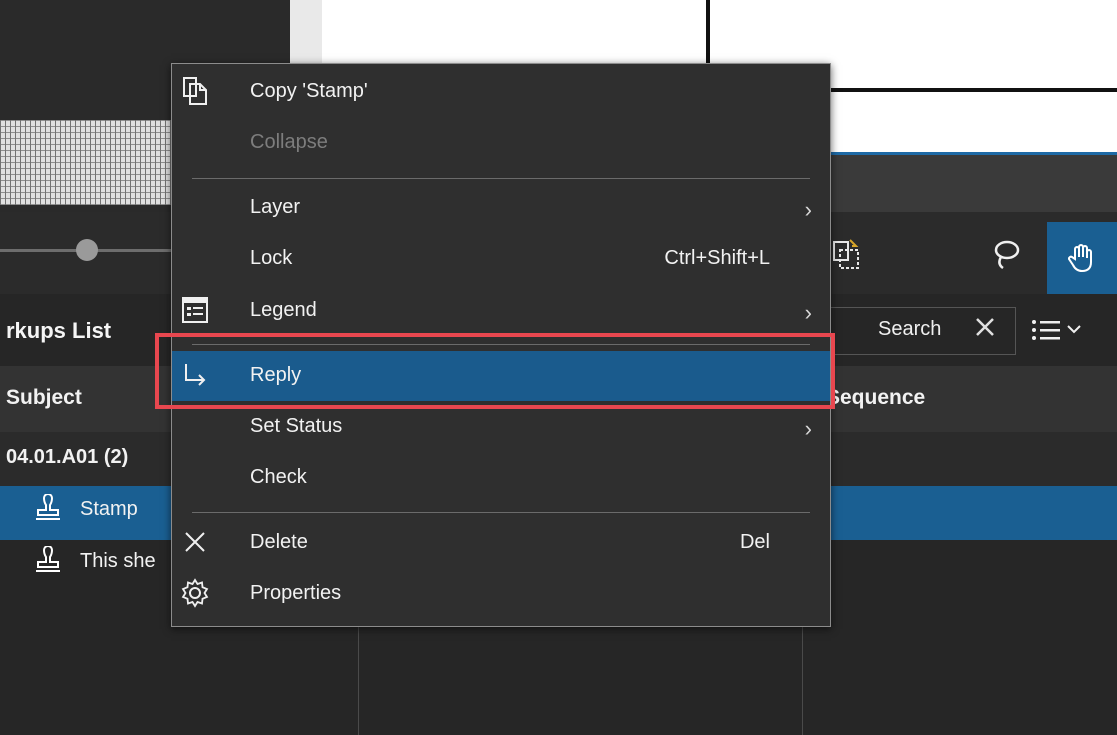 The height and width of the screenshot is (735, 1117). I want to click on list-view-options-button, so click(1070, 330).